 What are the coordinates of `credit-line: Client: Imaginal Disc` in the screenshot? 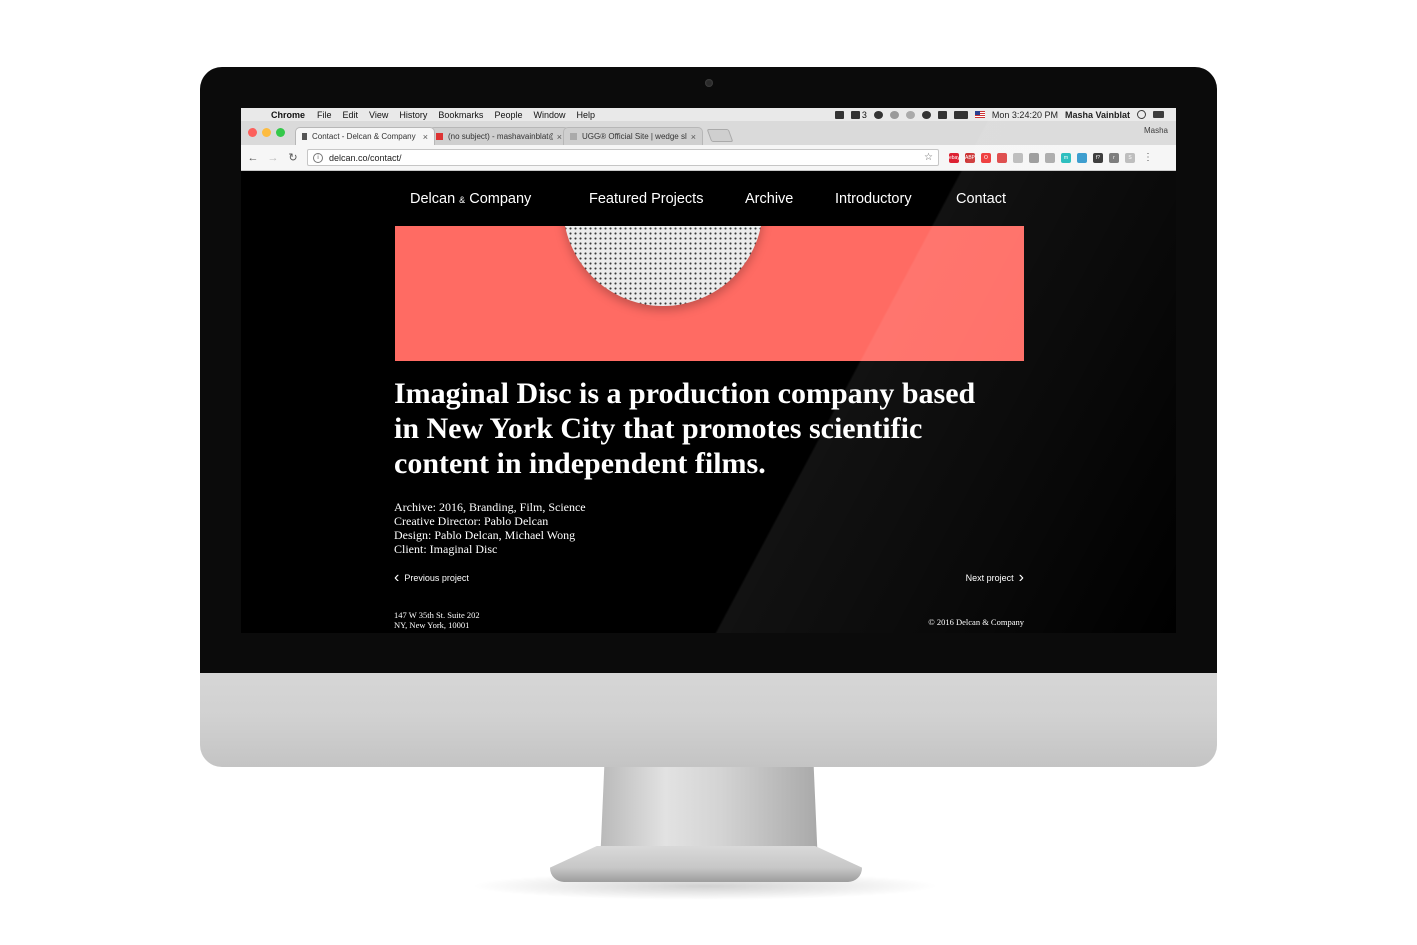 It's located at (446, 549).